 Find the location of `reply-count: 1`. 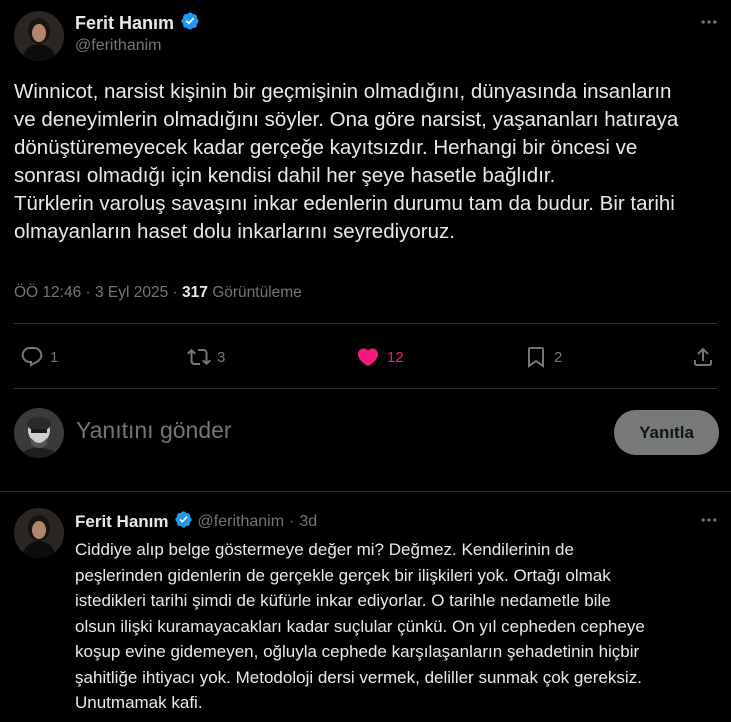

reply-count: 1 is located at coordinates (54, 357).